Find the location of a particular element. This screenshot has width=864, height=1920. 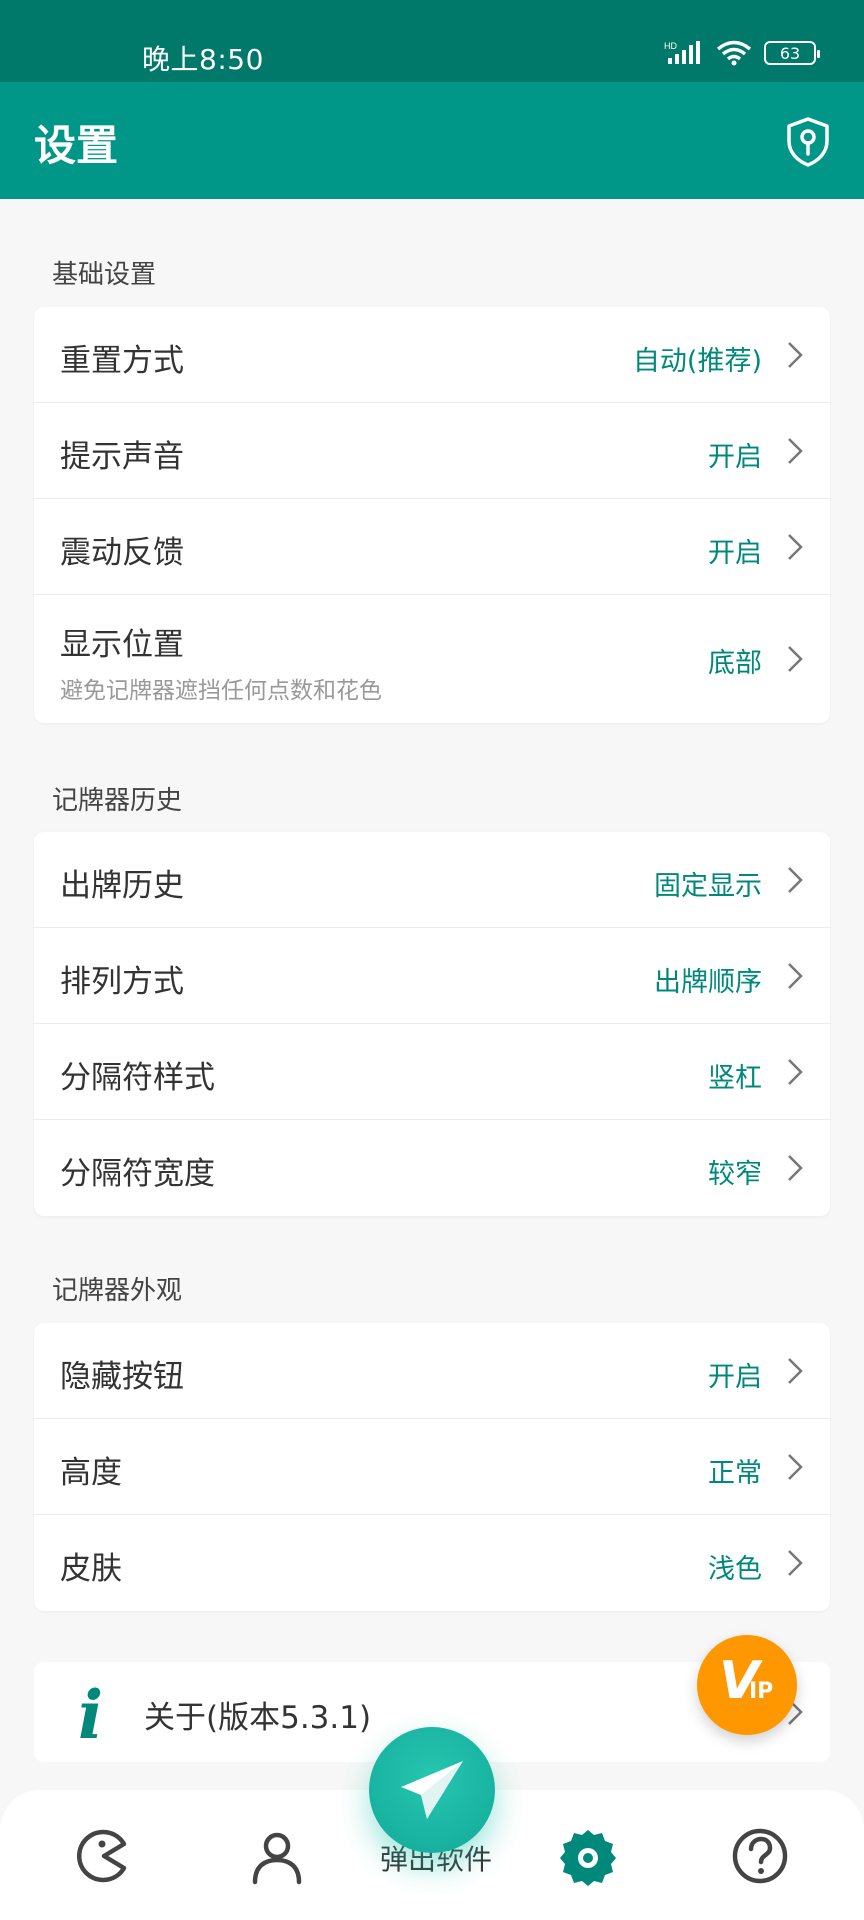

status-bar: 晚上8:50 HD 63 is located at coordinates (432, 41).